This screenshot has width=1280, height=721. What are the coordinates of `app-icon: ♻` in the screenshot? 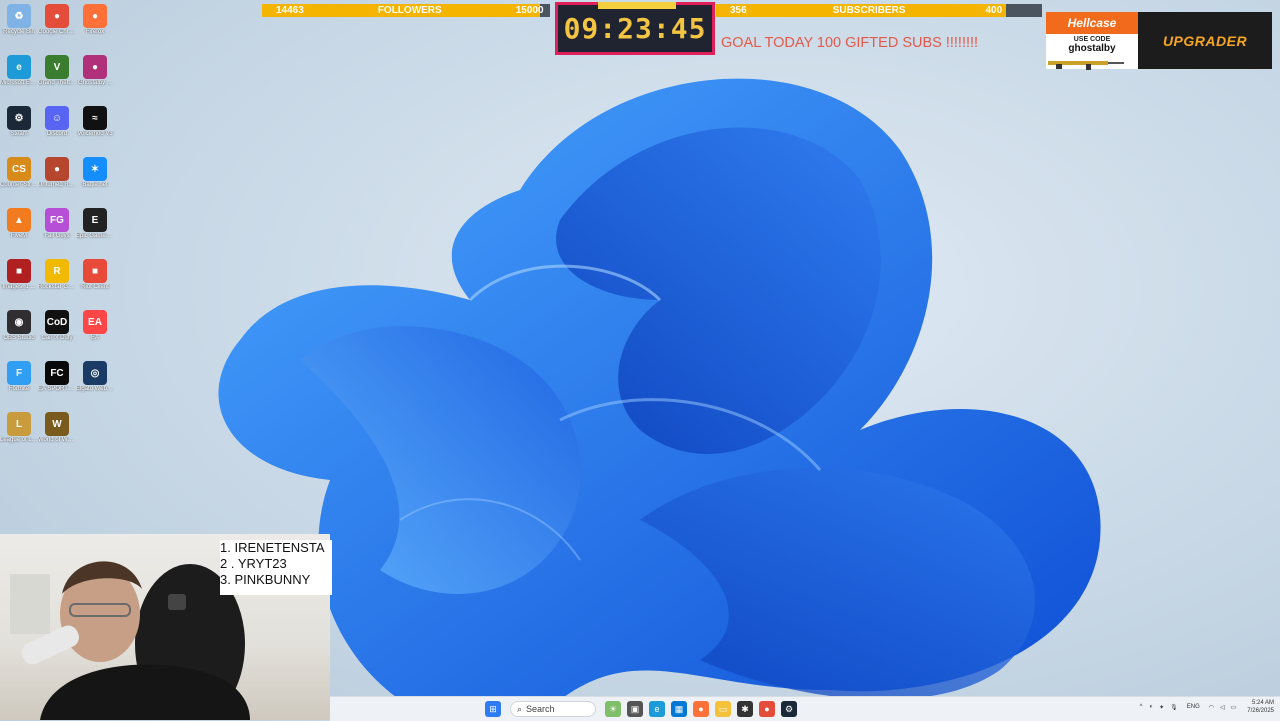 It's located at (19, 16).